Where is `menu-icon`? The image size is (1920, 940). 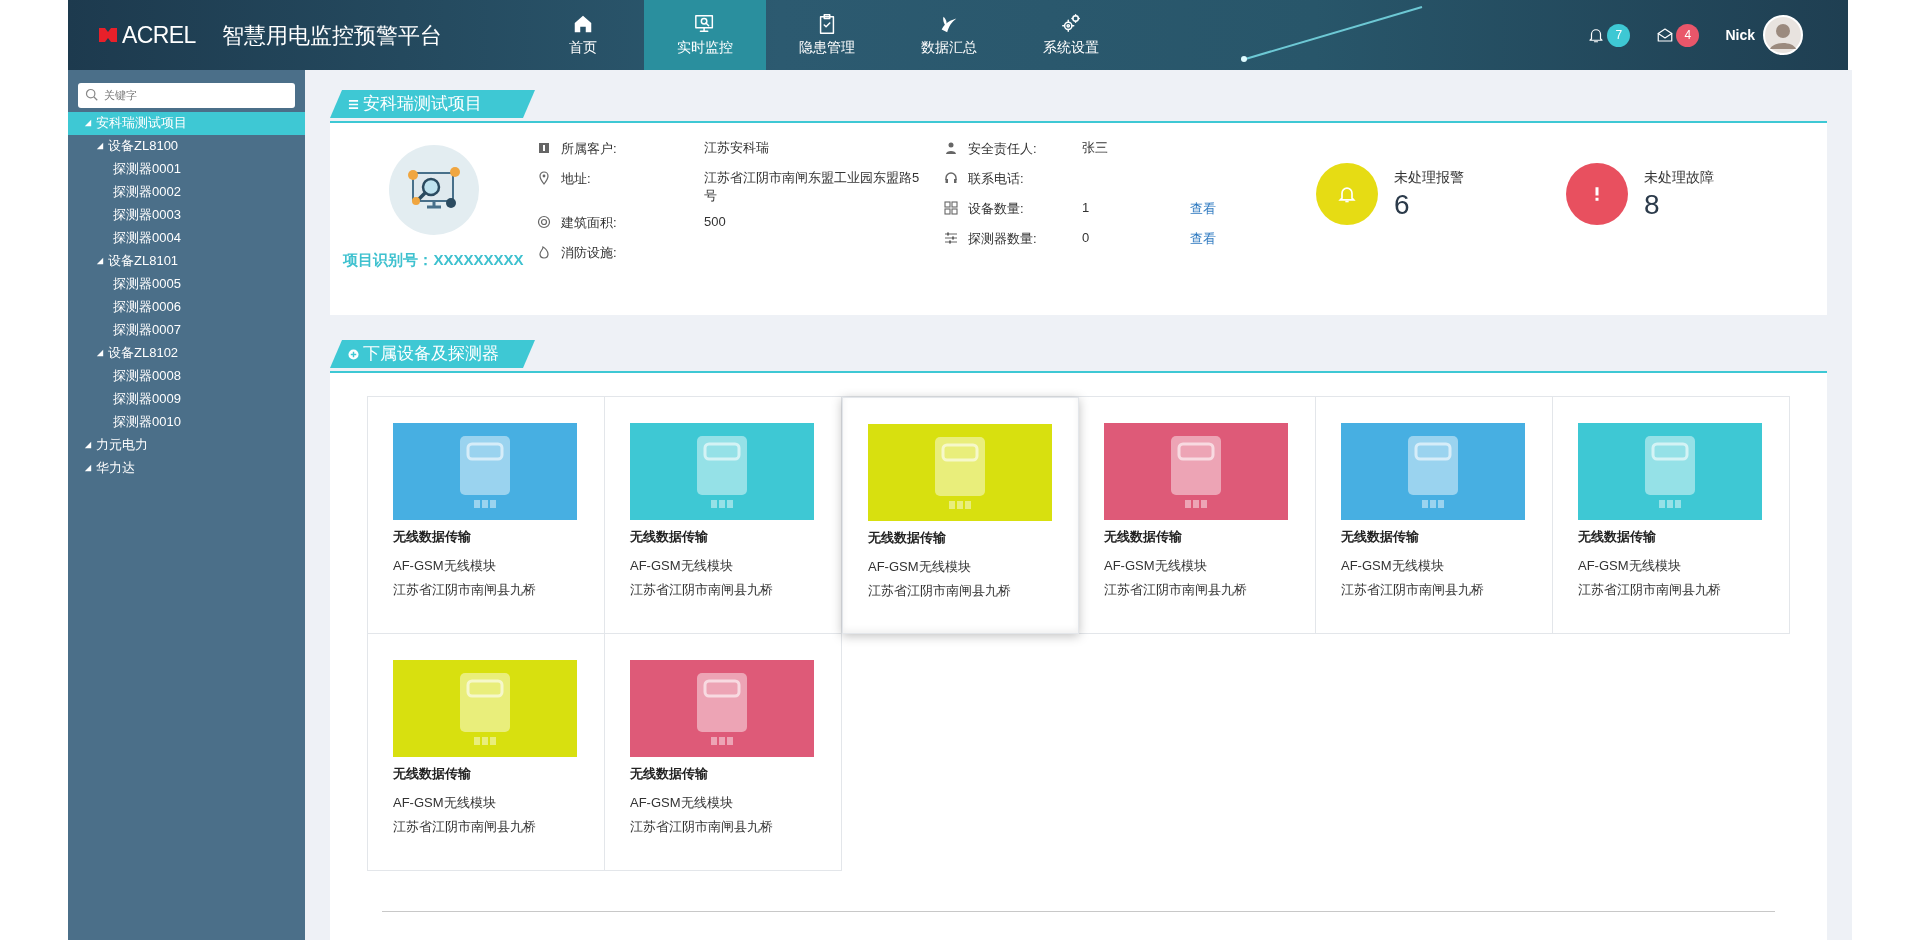
menu-icon is located at coordinates (353, 104).